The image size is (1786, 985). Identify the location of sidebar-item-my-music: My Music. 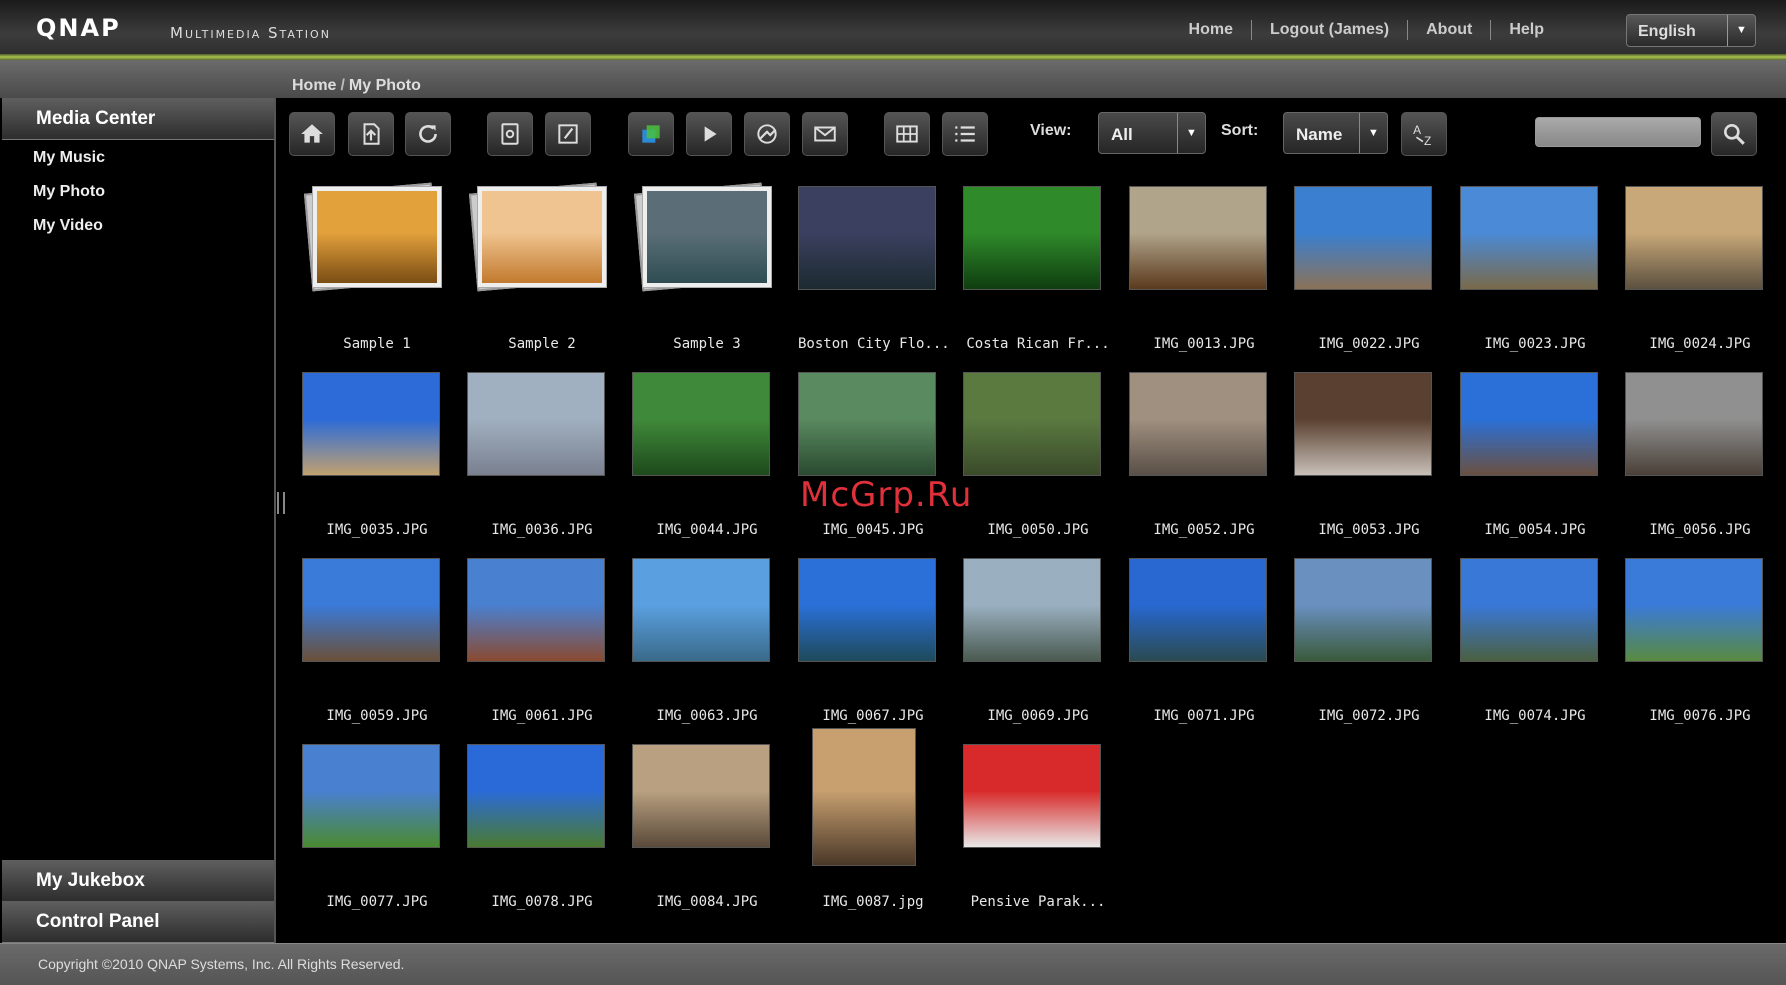
(69, 158).